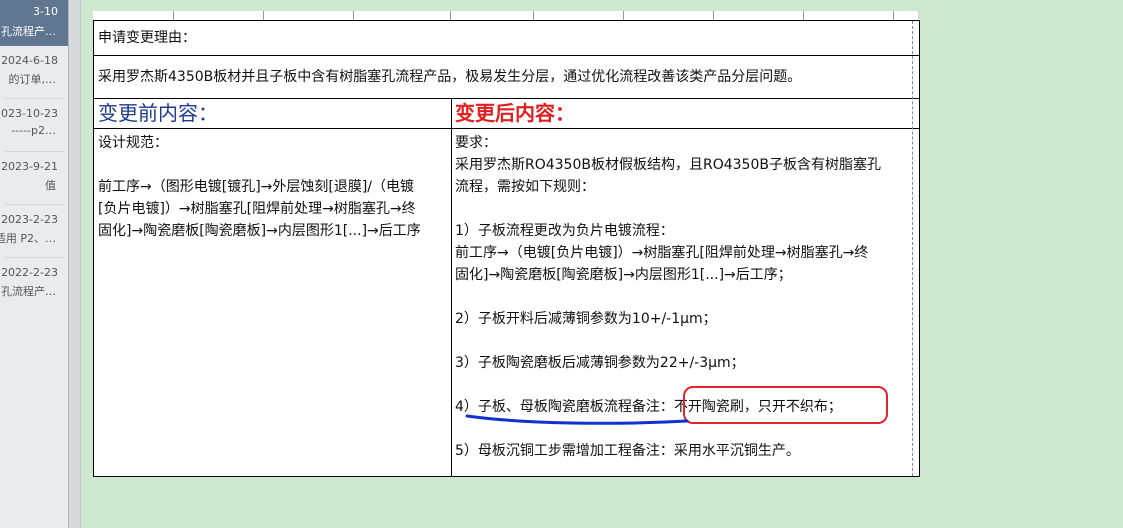 The width and height of the screenshot is (1123, 528). Describe the element at coordinates (451, 287) in the screenshot. I see `column-divider` at that location.